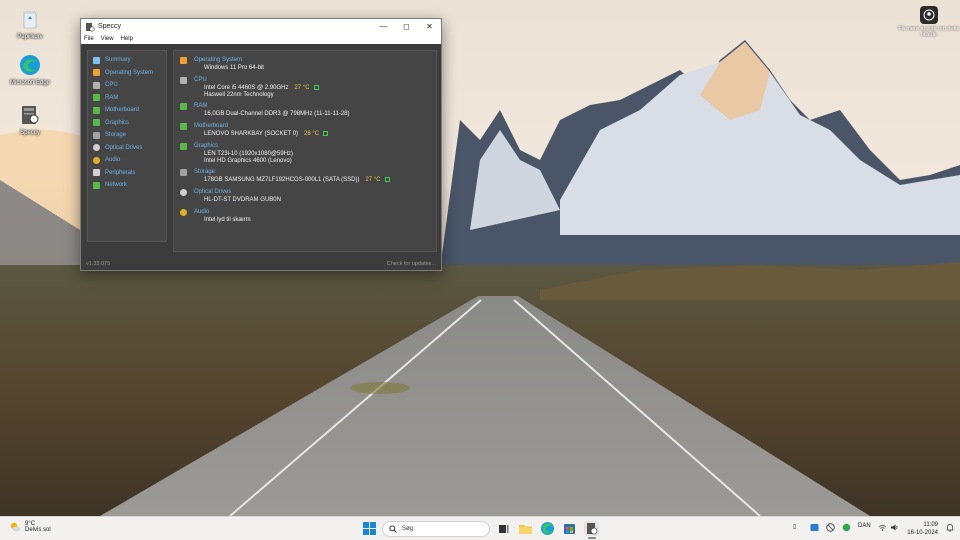 This screenshot has height=540, width=960. Describe the element at coordinates (305, 65) in the screenshot. I see `section-operating-system: Operating System Windows 11 Pro 64-bit` at that location.